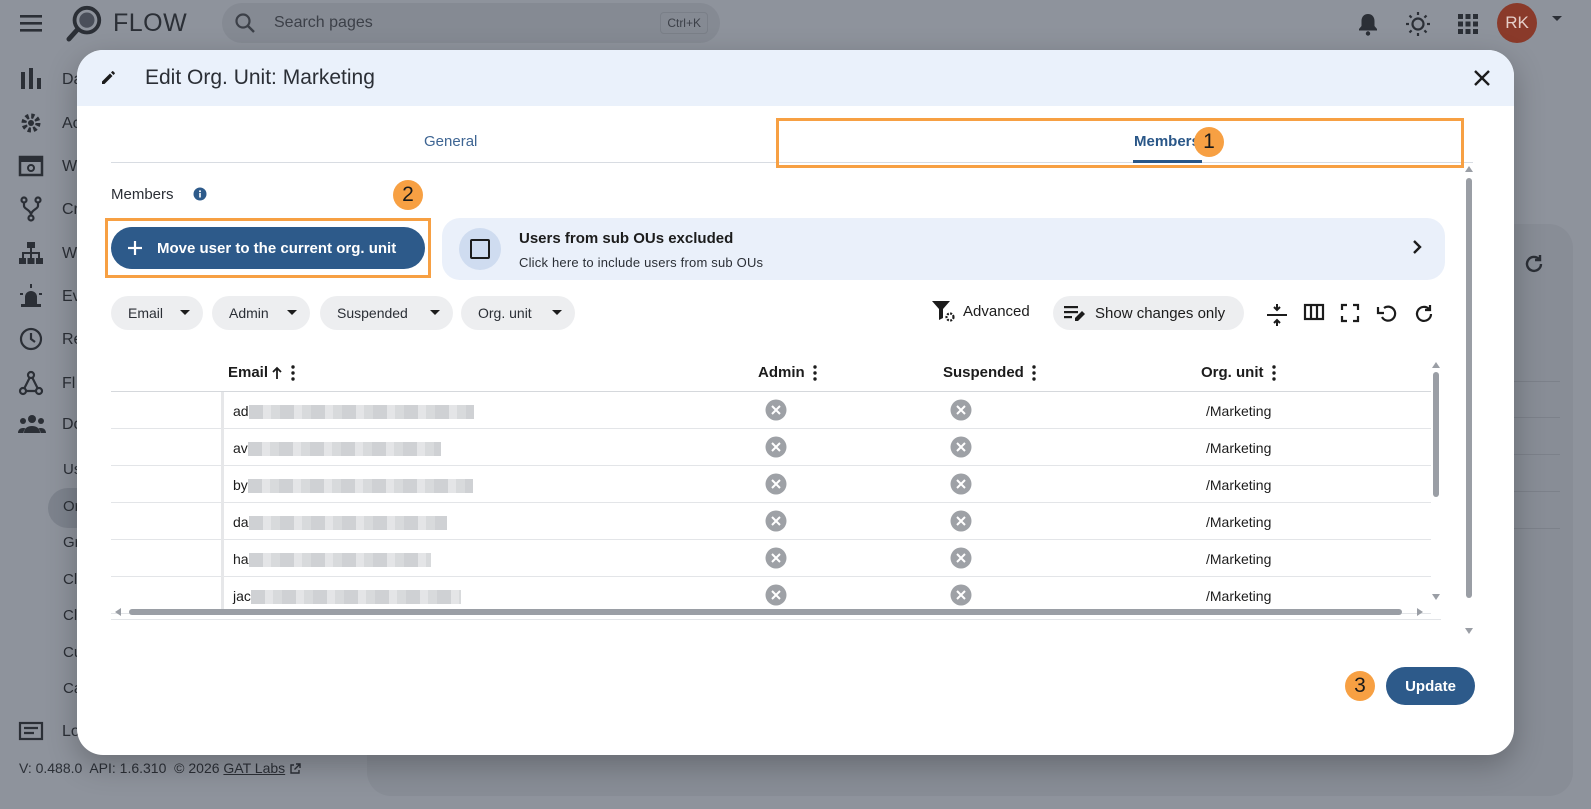 This screenshot has width=1591, height=809. I want to click on notifications-bell-icon, so click(1368, 24).